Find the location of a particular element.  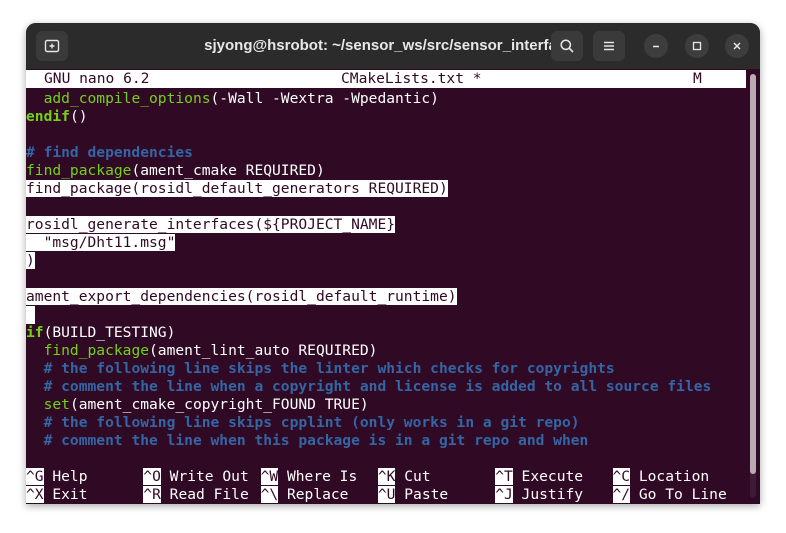

help-shortcut-key: ^G is located at coordinates (35, 476).